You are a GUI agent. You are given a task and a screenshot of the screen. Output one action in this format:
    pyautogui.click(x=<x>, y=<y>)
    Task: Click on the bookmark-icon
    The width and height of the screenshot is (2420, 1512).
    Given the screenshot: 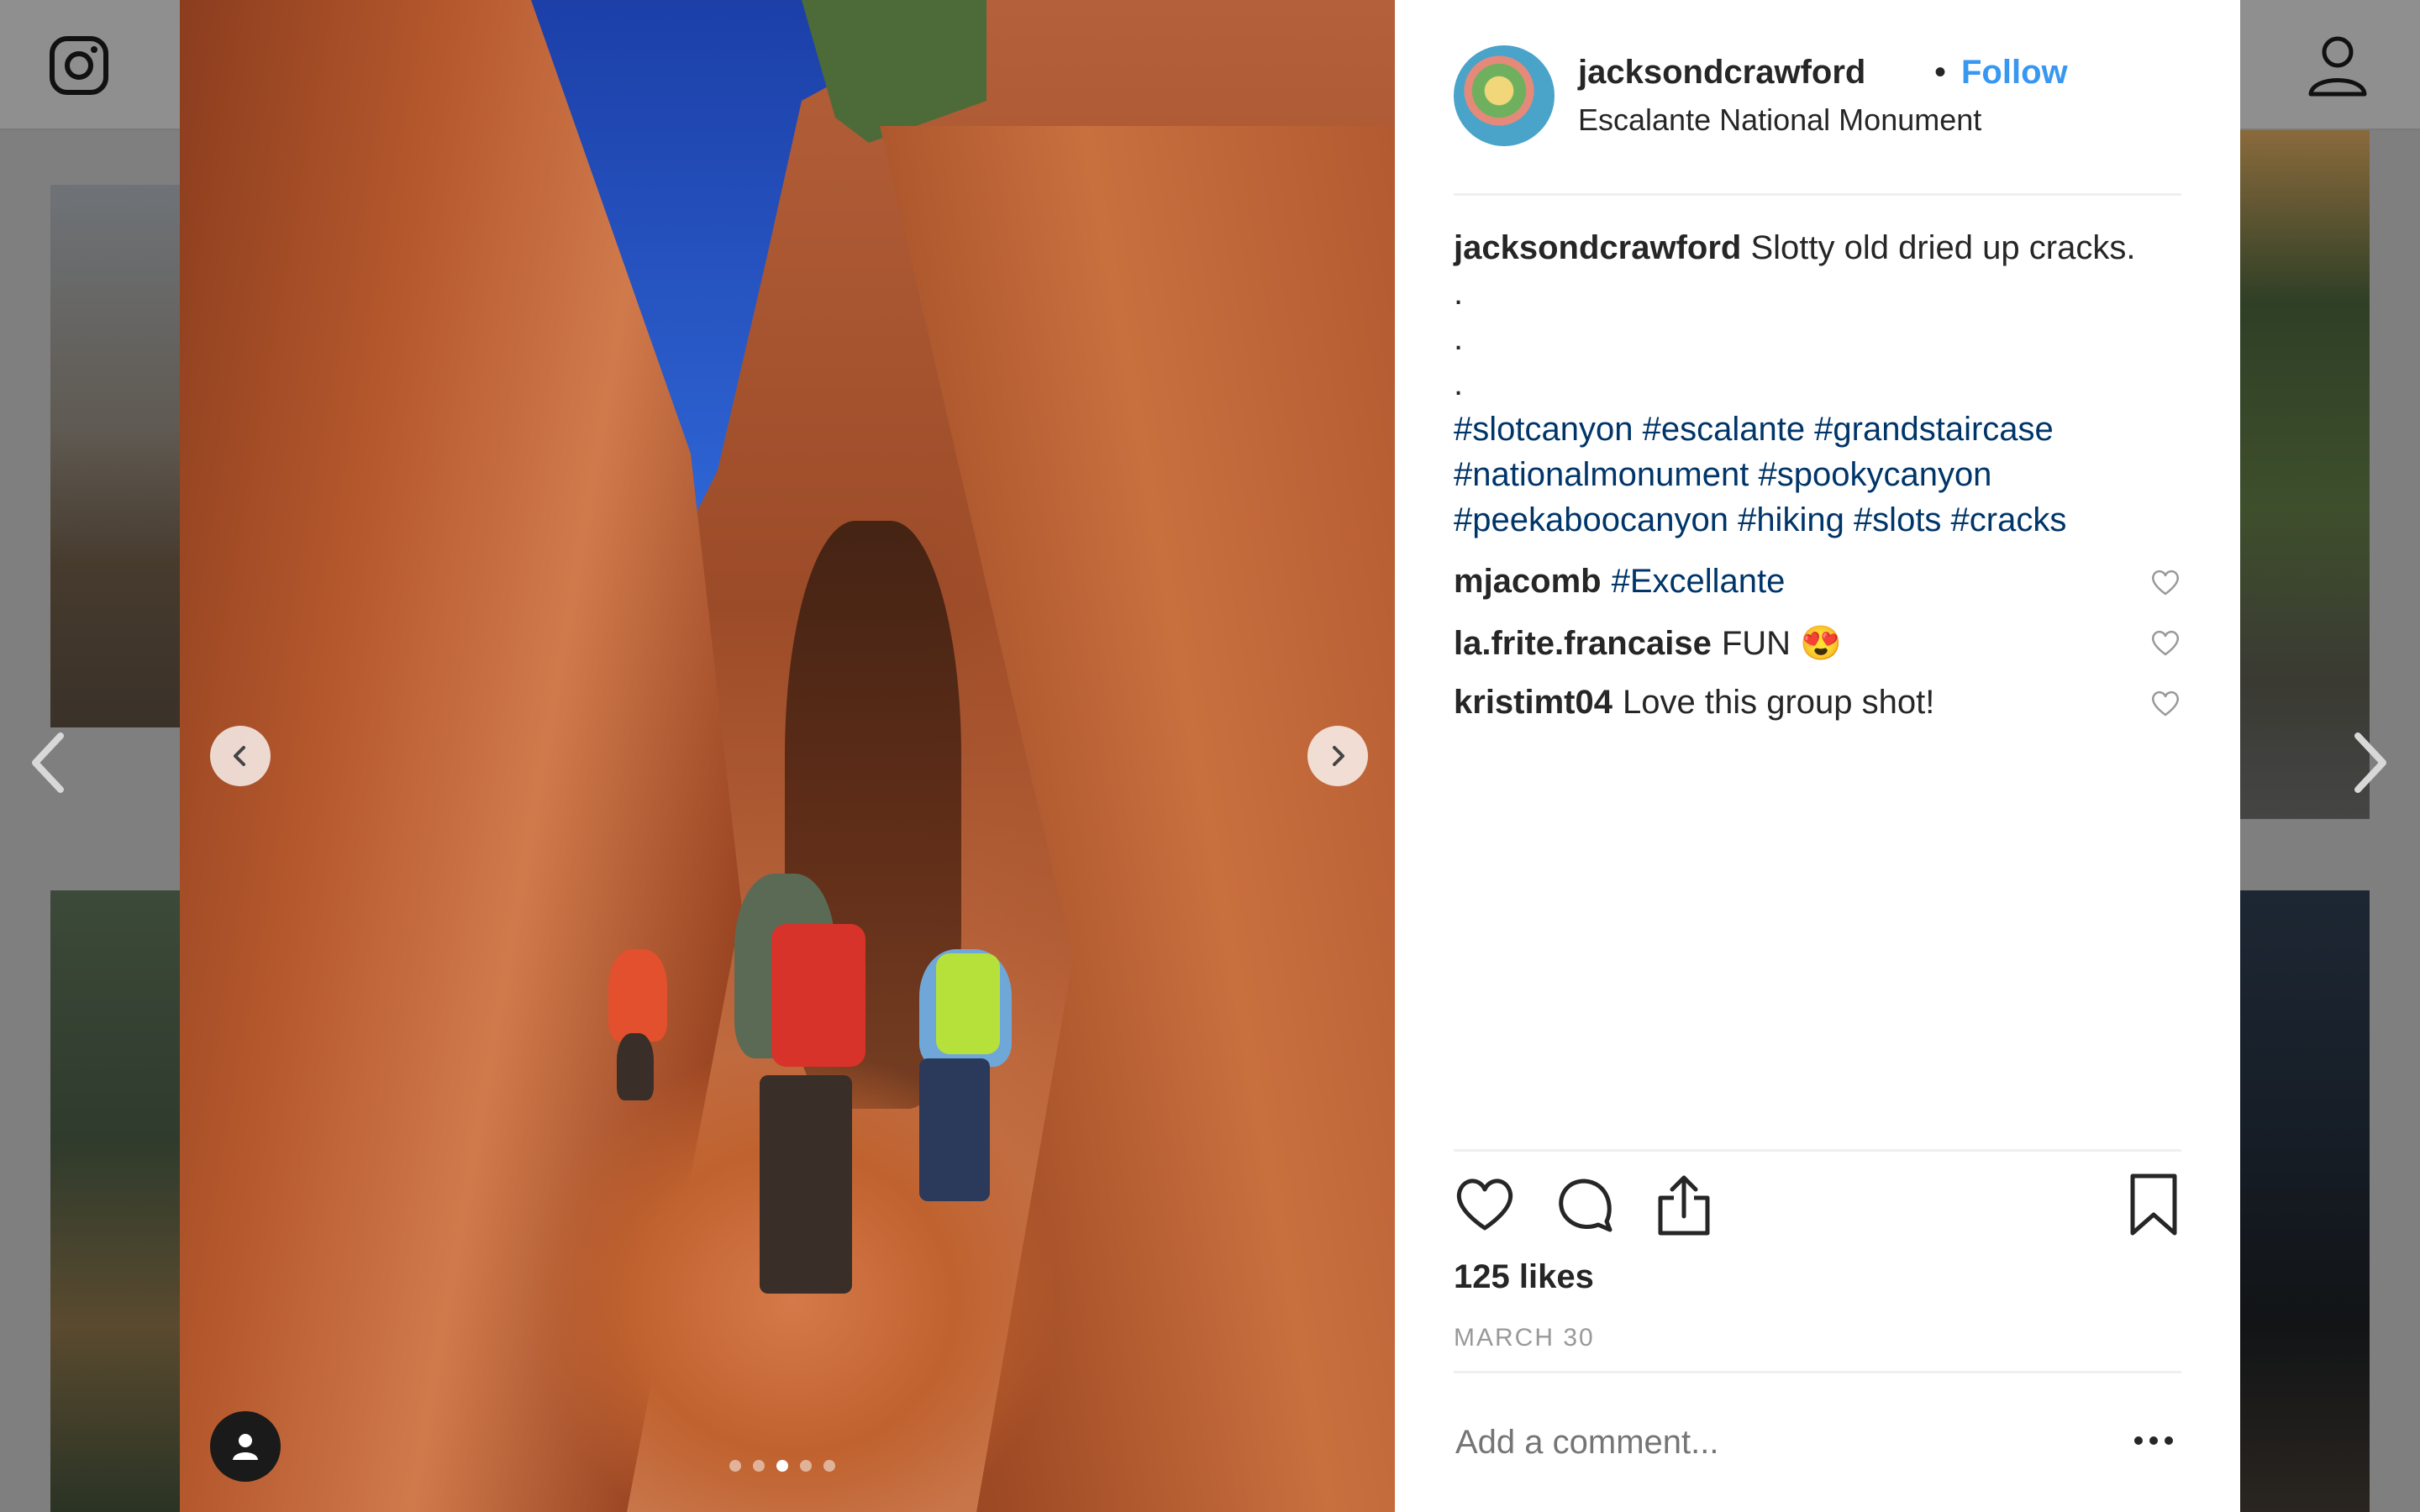 What is the action you would take?
    pyautogui.click(x=2154, y=1204)
    